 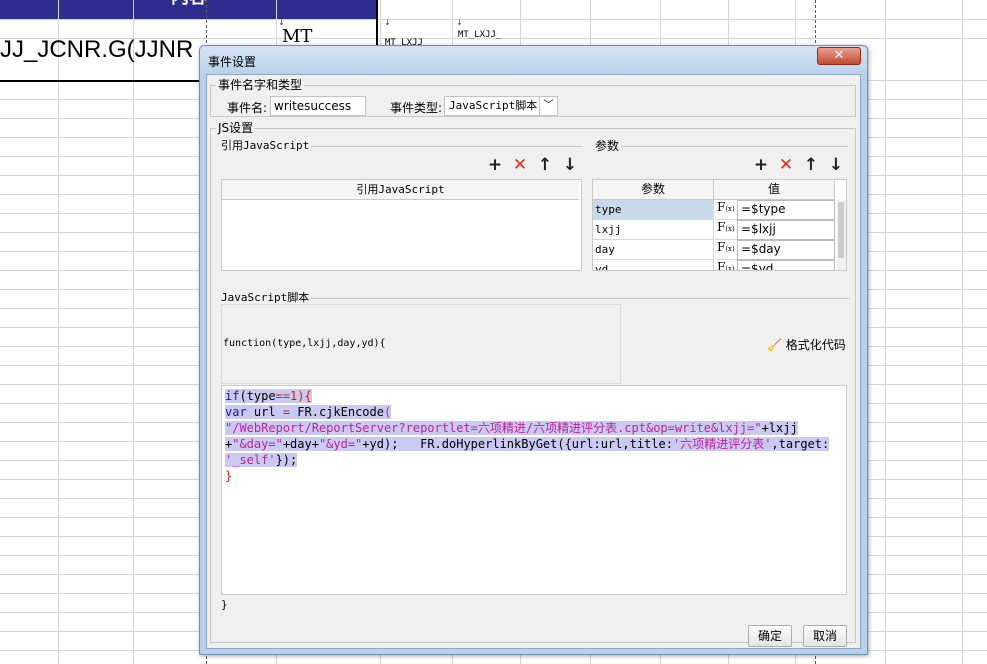 What do you see at coordinates (495, 165) in the screenshot?
I see `add-ref-icon: +` at bounding box center [495, 165].